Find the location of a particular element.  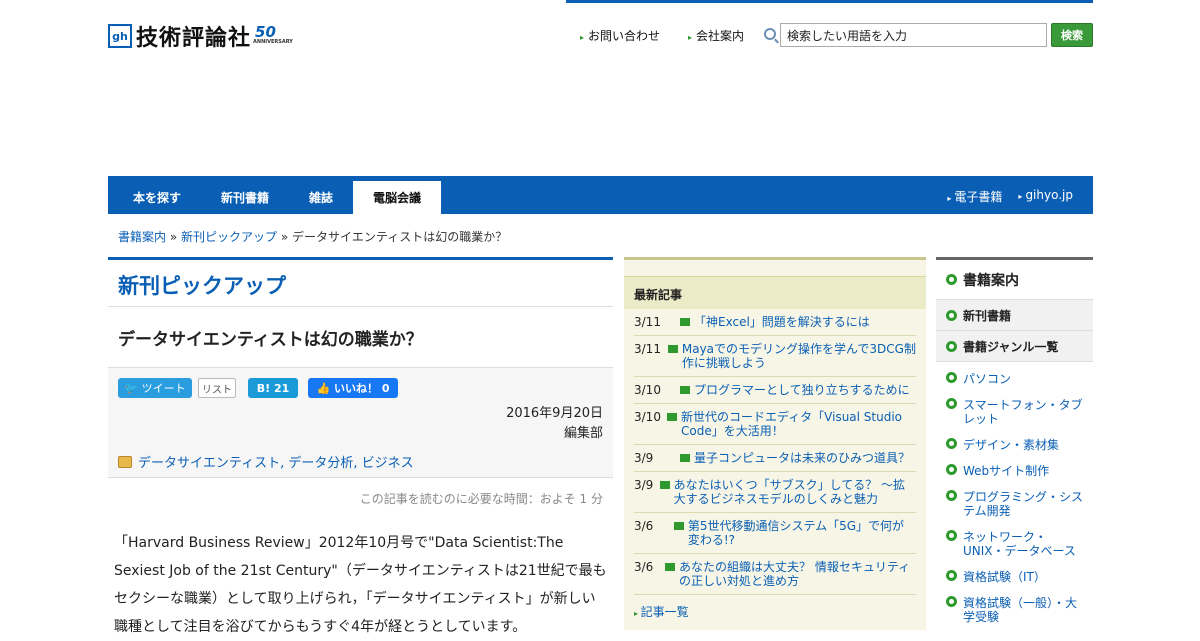

news-title: 新世代のコードエディタ「Visual Studio Code」を大活用！ is located at coordinates (798, 424).